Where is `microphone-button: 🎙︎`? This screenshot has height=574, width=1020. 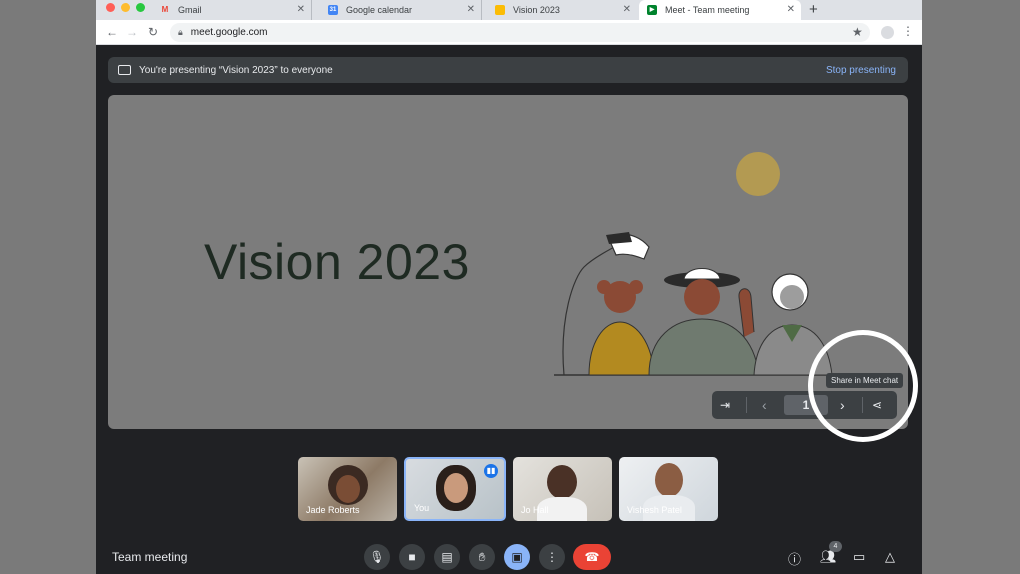
microphone-button: 🎙︎ is located at coordinates (377, 557).